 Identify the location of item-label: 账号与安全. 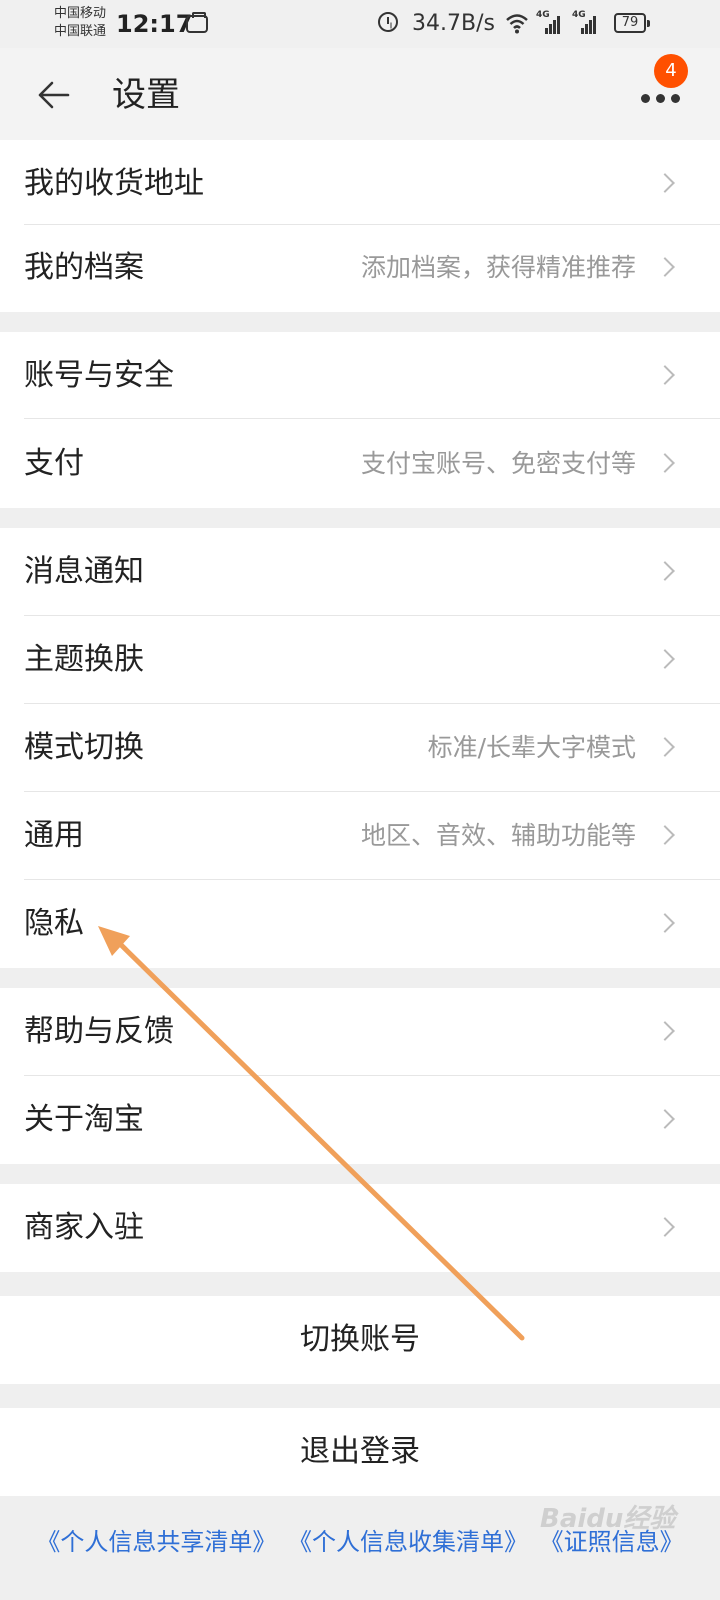
(99, 375).